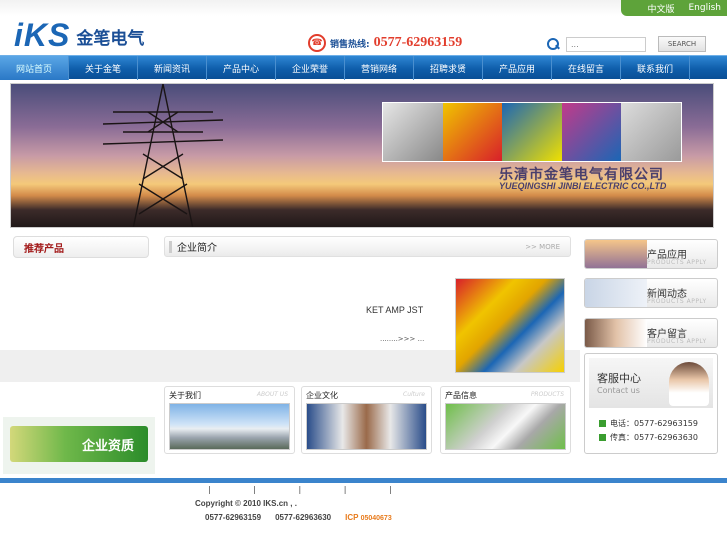  I want to click on logo-brand: iKS, so click(42, 35).